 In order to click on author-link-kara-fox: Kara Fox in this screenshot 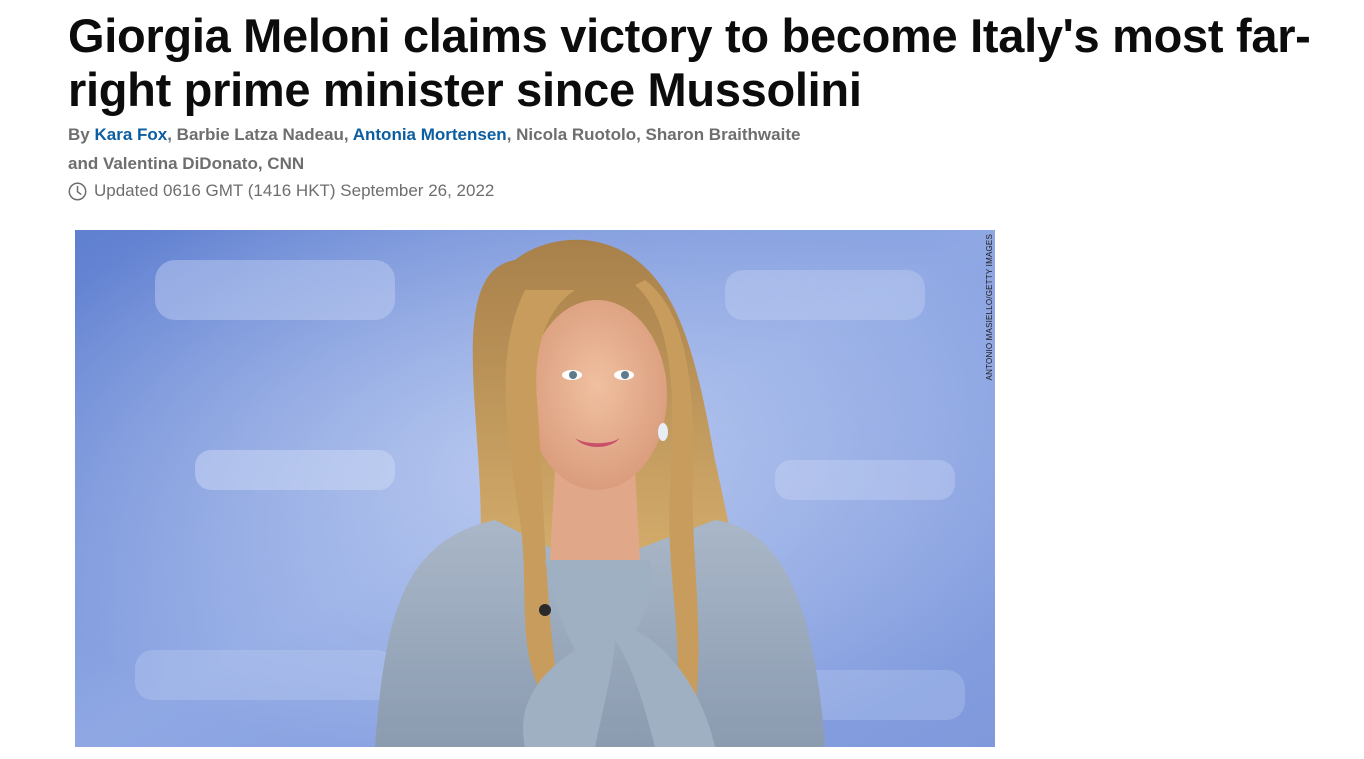, I will do `click(130, 134)`.